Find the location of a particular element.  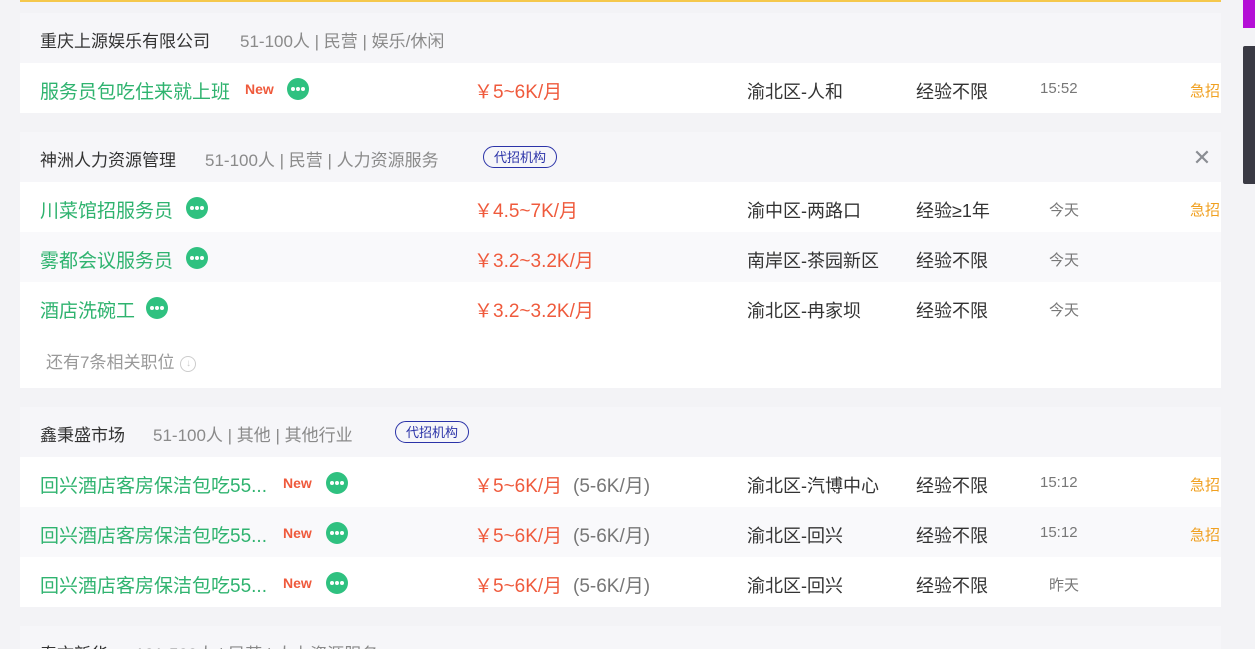

job-time: 昨天 is located at coordinates (1064, 585).